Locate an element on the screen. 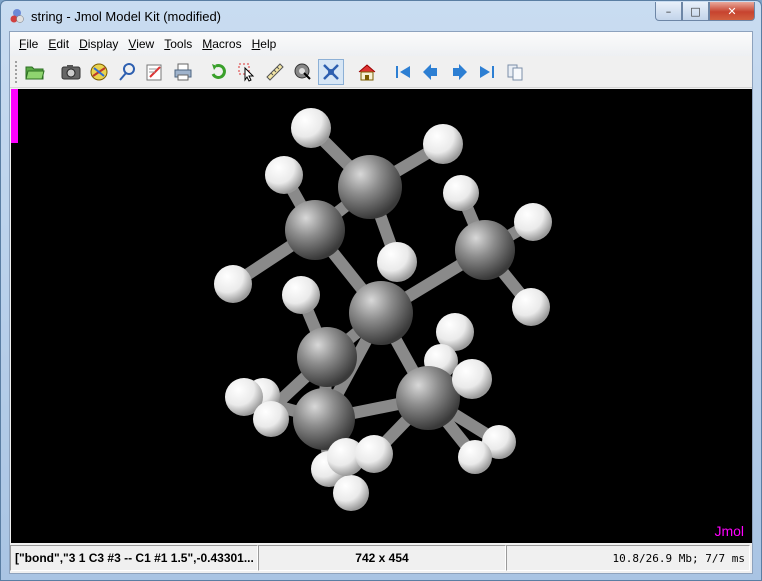  menu-file: File is located at coordinates (28, 44).